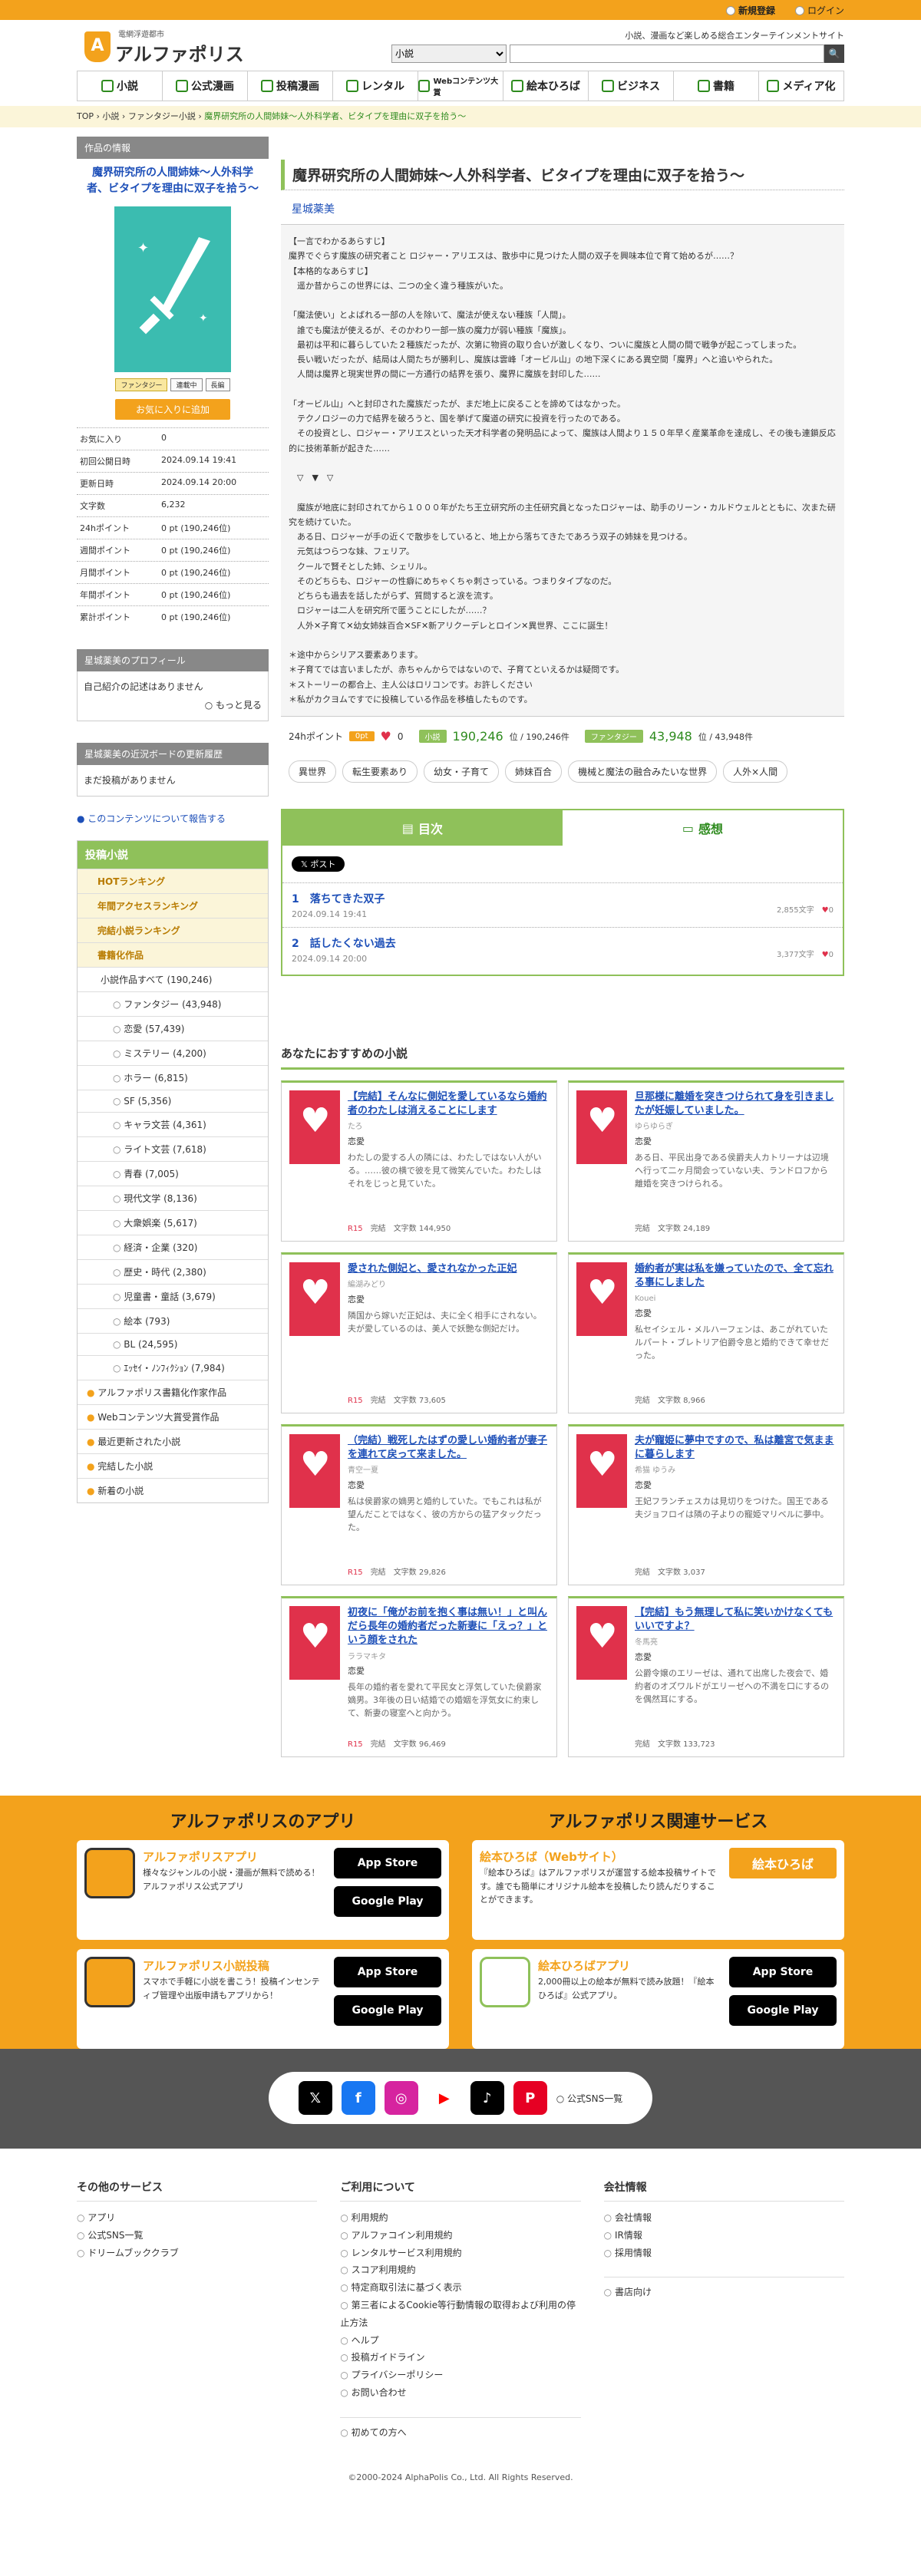 The height and width of the screenshot is (2576, 921). I want to click on footer-link: プライバシーポリシー, so click(460, 2375).